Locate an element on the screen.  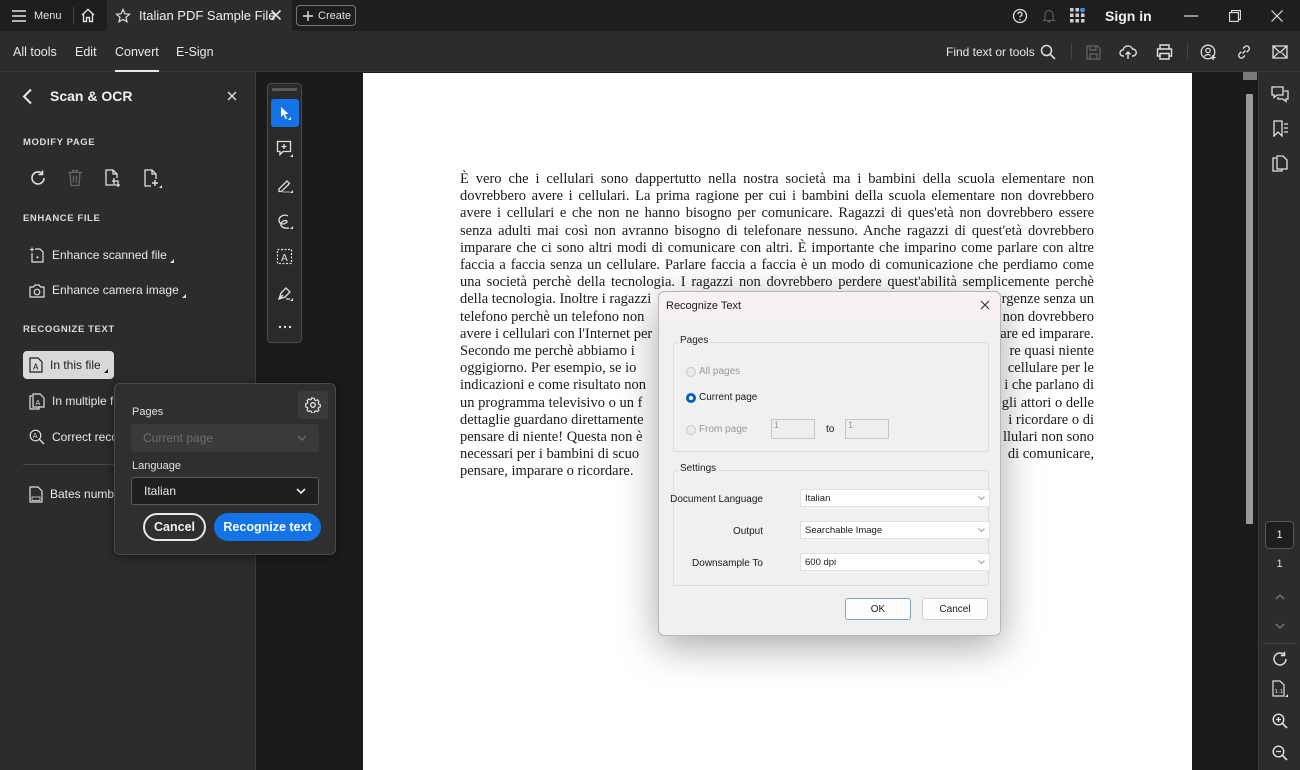
rotate-icon is located at coordinates (38, 178).